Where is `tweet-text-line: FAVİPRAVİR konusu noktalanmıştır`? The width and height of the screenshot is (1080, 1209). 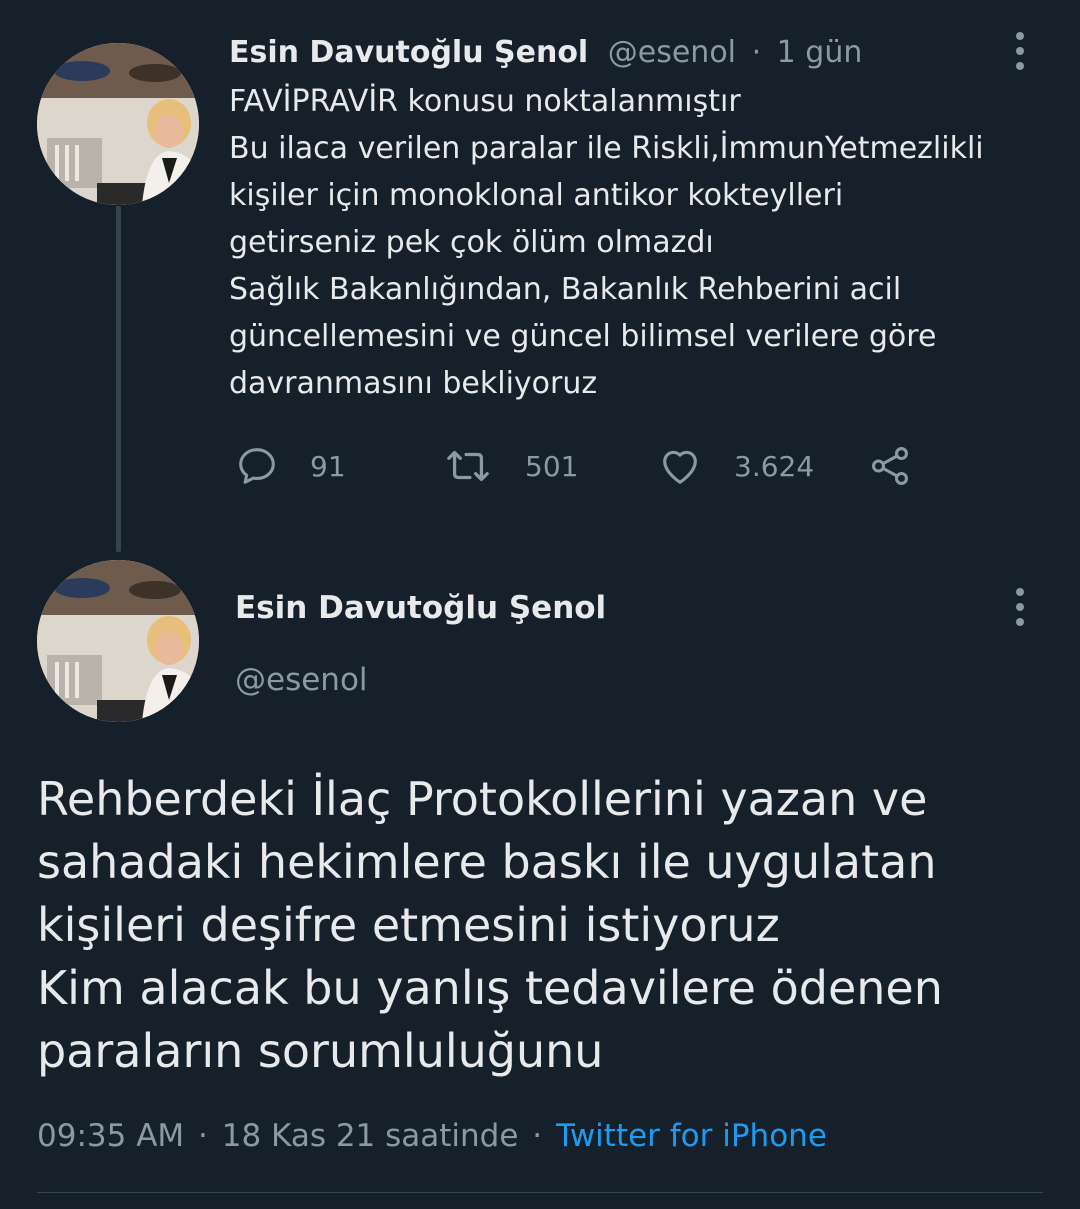 tweet-text-line: FAVİPRAVİR konusu noktalanmıştır is located at coordinates (485, 101).